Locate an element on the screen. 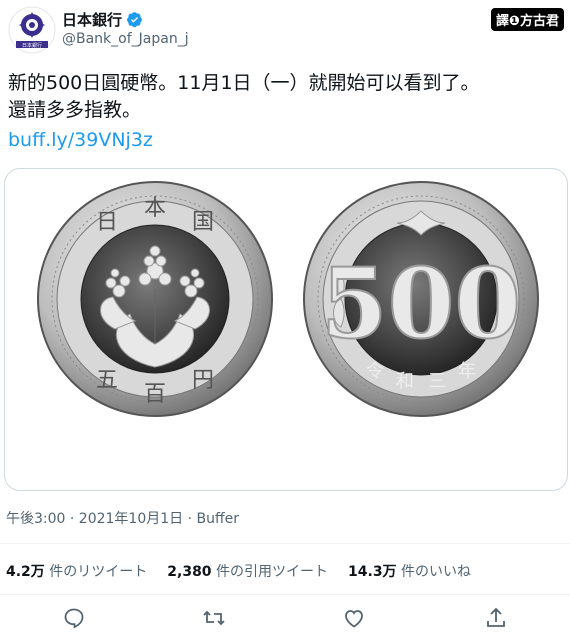 The image size is (570, 639). front-bottom-char-2: 百 is located at coordinates (155, 394).